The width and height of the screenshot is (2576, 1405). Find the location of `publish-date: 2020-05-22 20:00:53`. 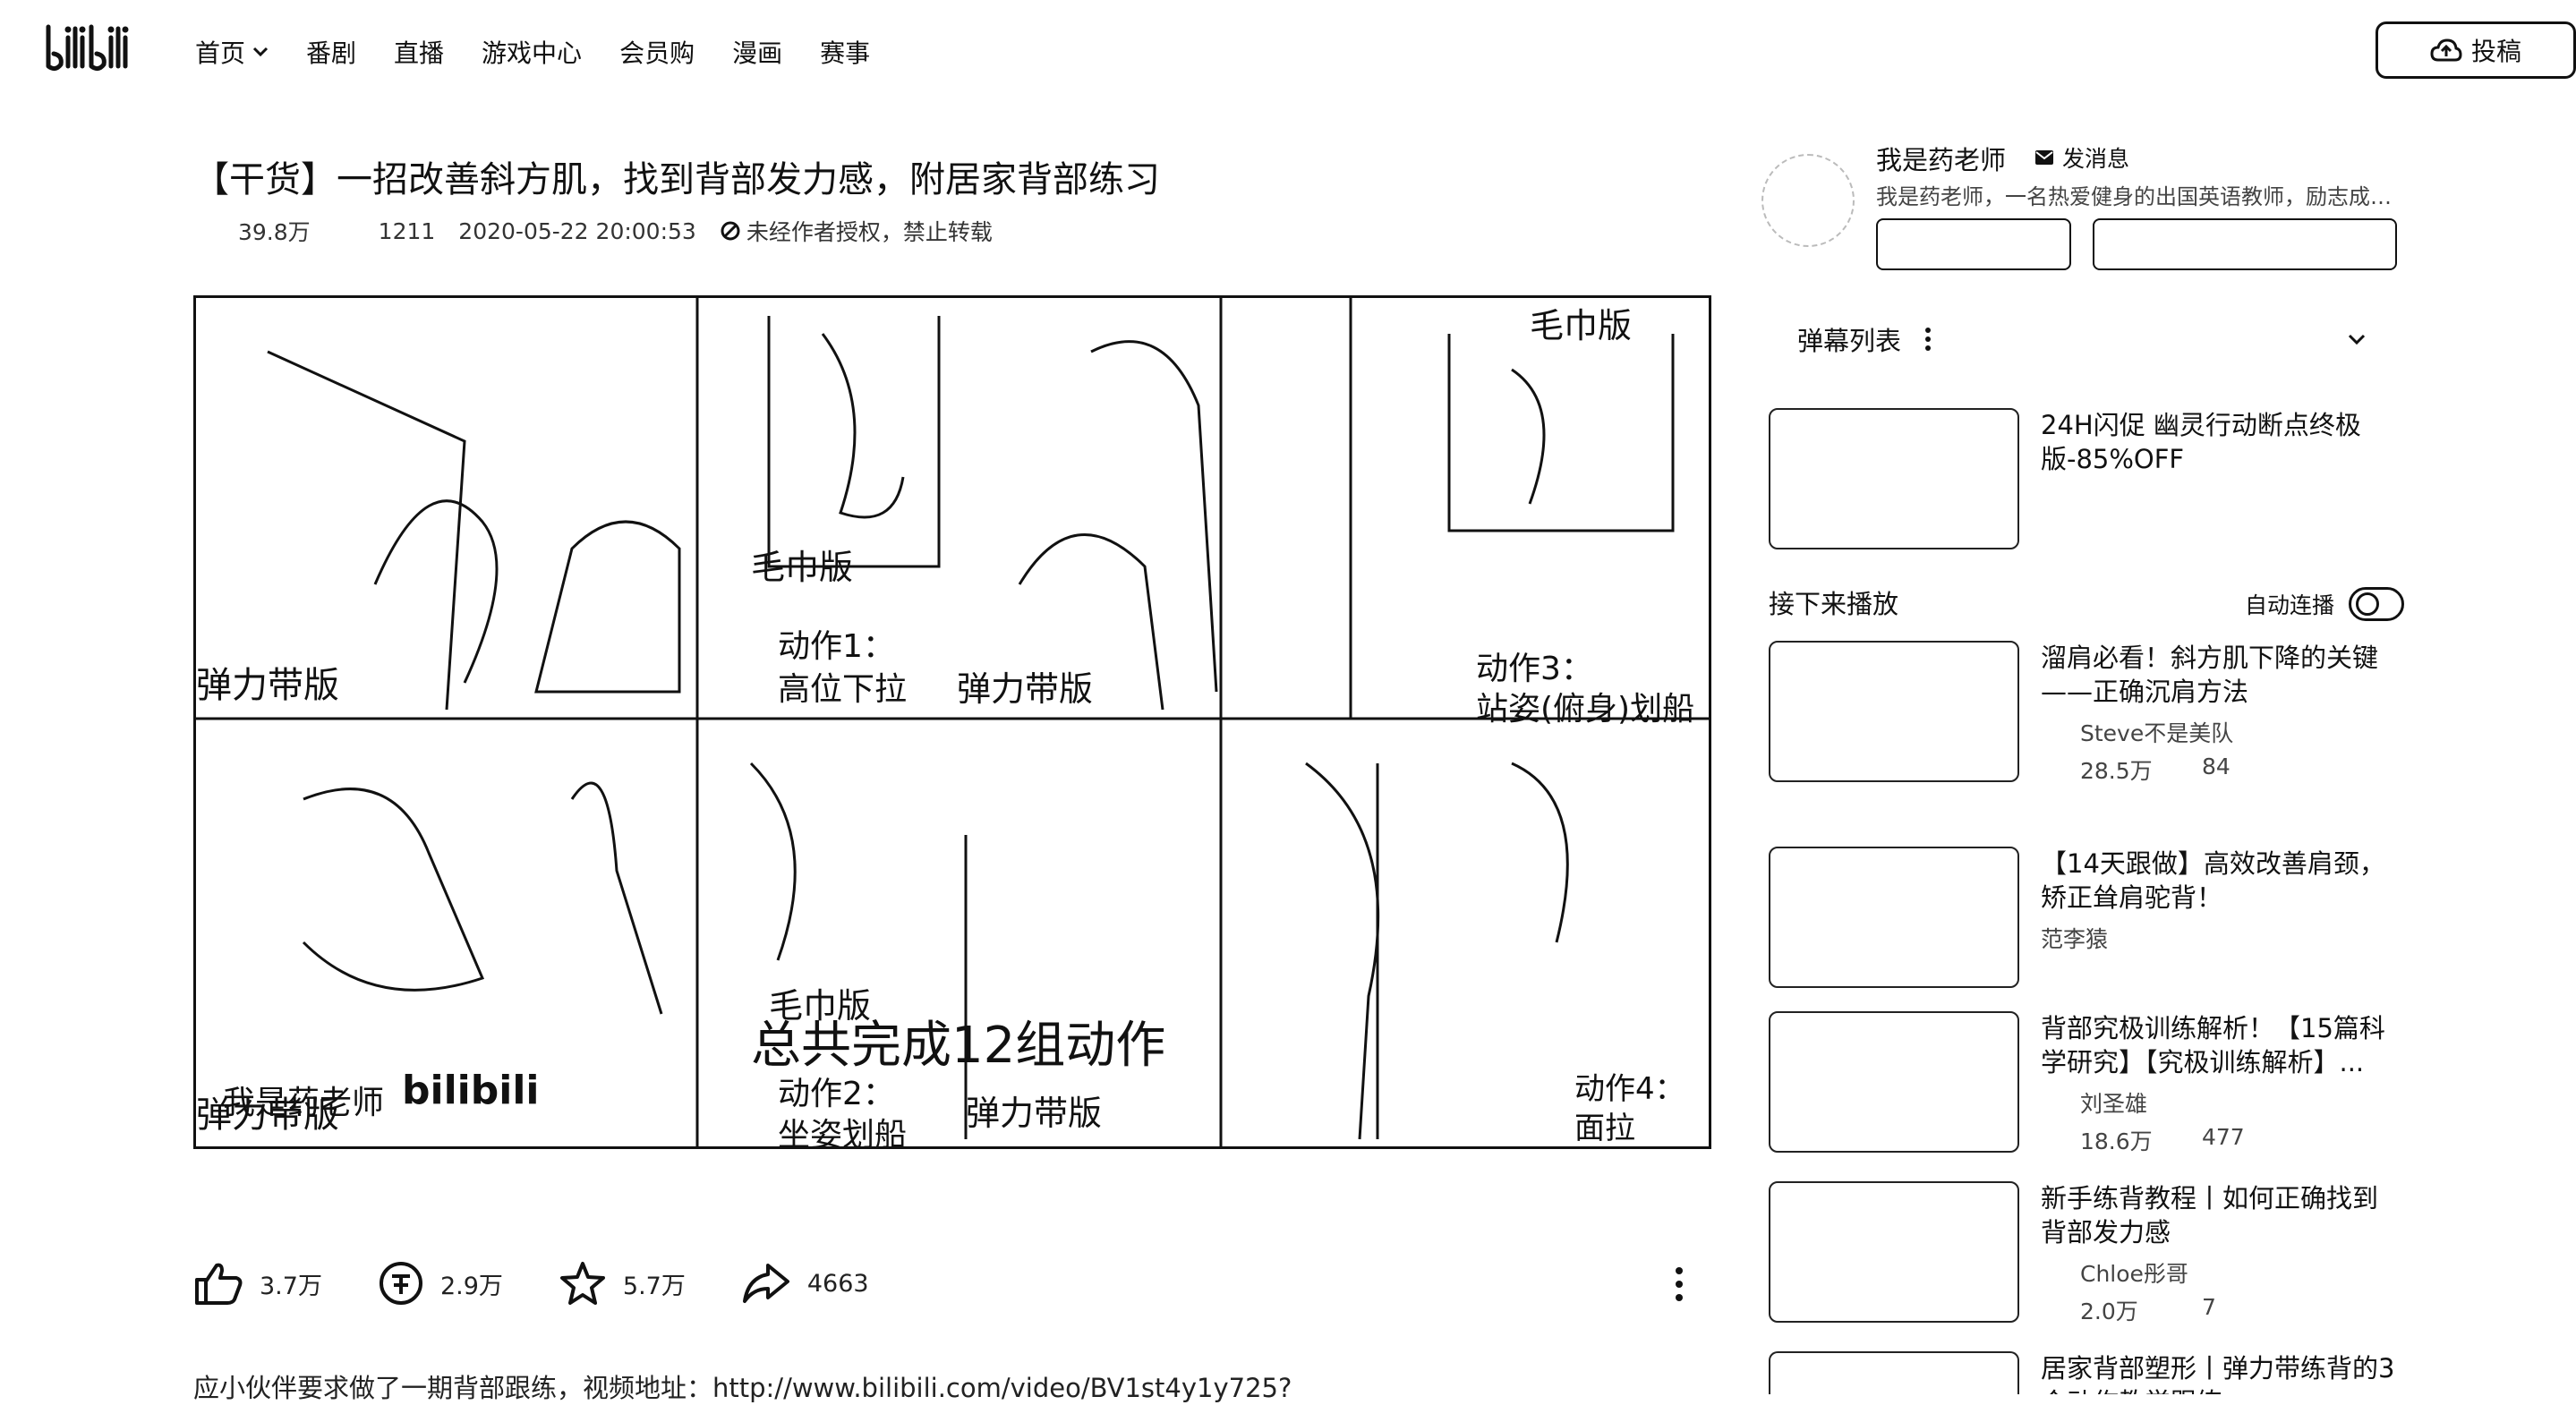

publish-date: 2020-05-22 20:00:53 is located at coordinates (577, 230).